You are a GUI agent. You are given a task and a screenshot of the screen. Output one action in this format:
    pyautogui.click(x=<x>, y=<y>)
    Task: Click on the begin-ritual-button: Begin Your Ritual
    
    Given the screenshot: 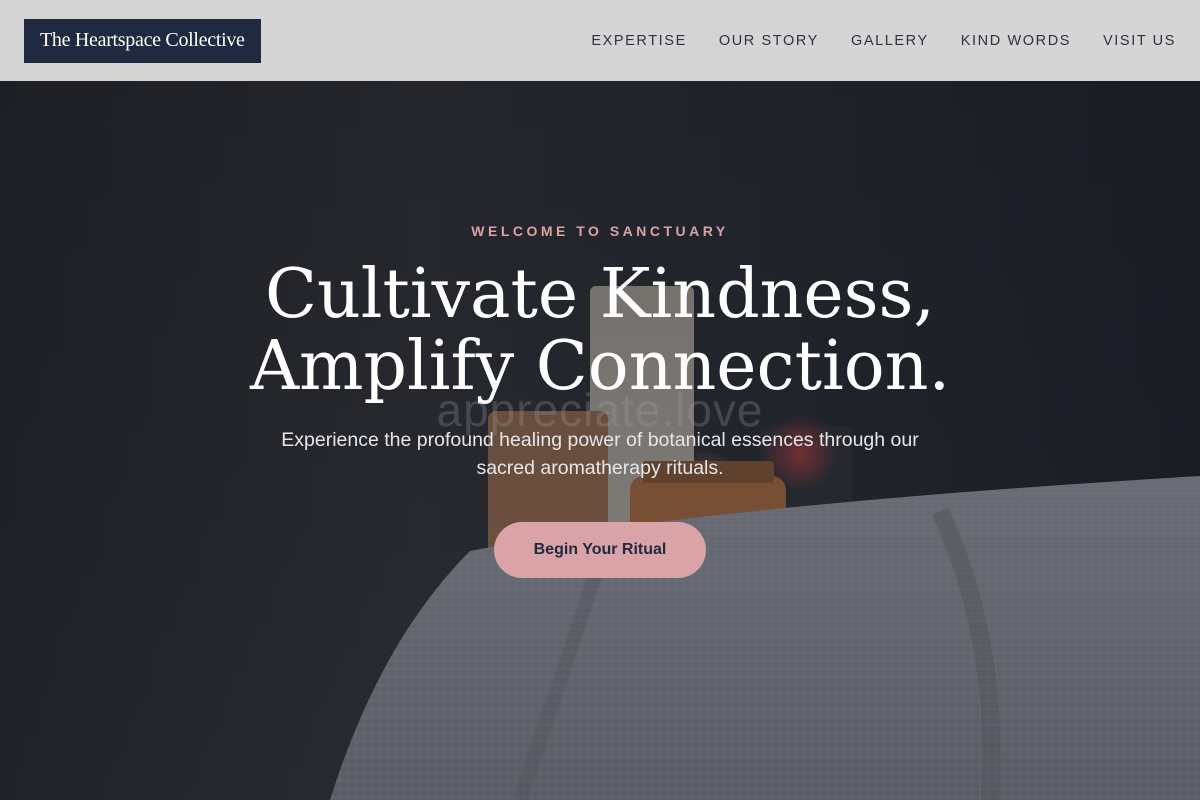 What is the action you would take?
    pyautogui.click(x=600, y=550)
    